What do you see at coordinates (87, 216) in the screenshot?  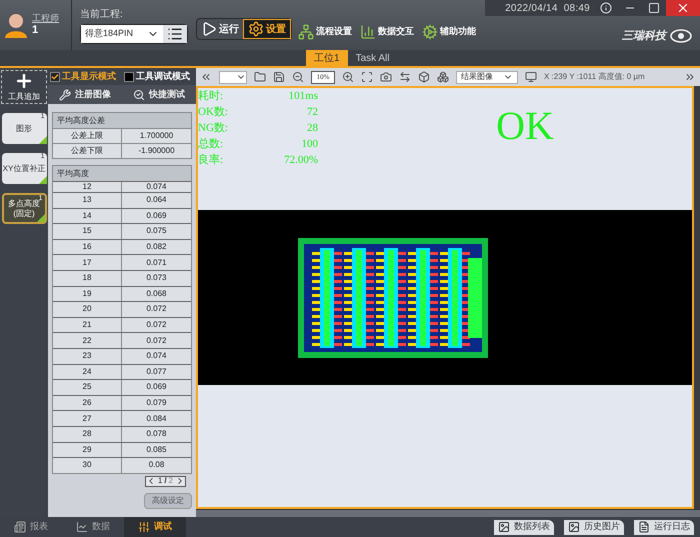 I see `table-cell: 14` at bounding box center [87, 216].